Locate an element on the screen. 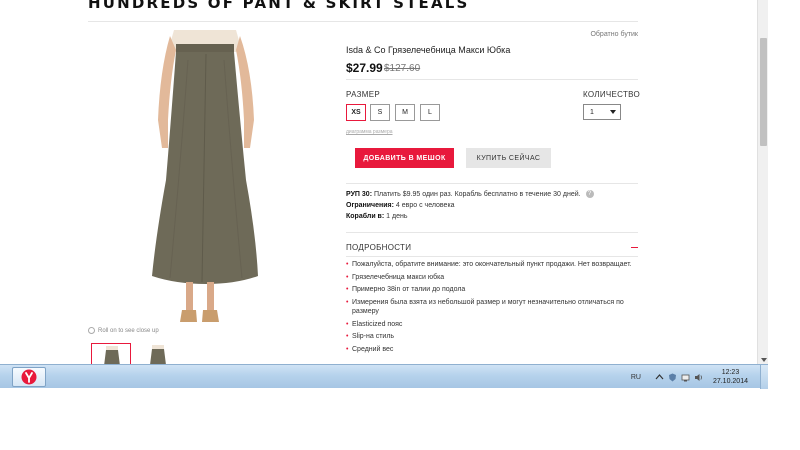 The height and width of the screenshot is (450, 800). product-main-image is located at coordinates (205, 177).